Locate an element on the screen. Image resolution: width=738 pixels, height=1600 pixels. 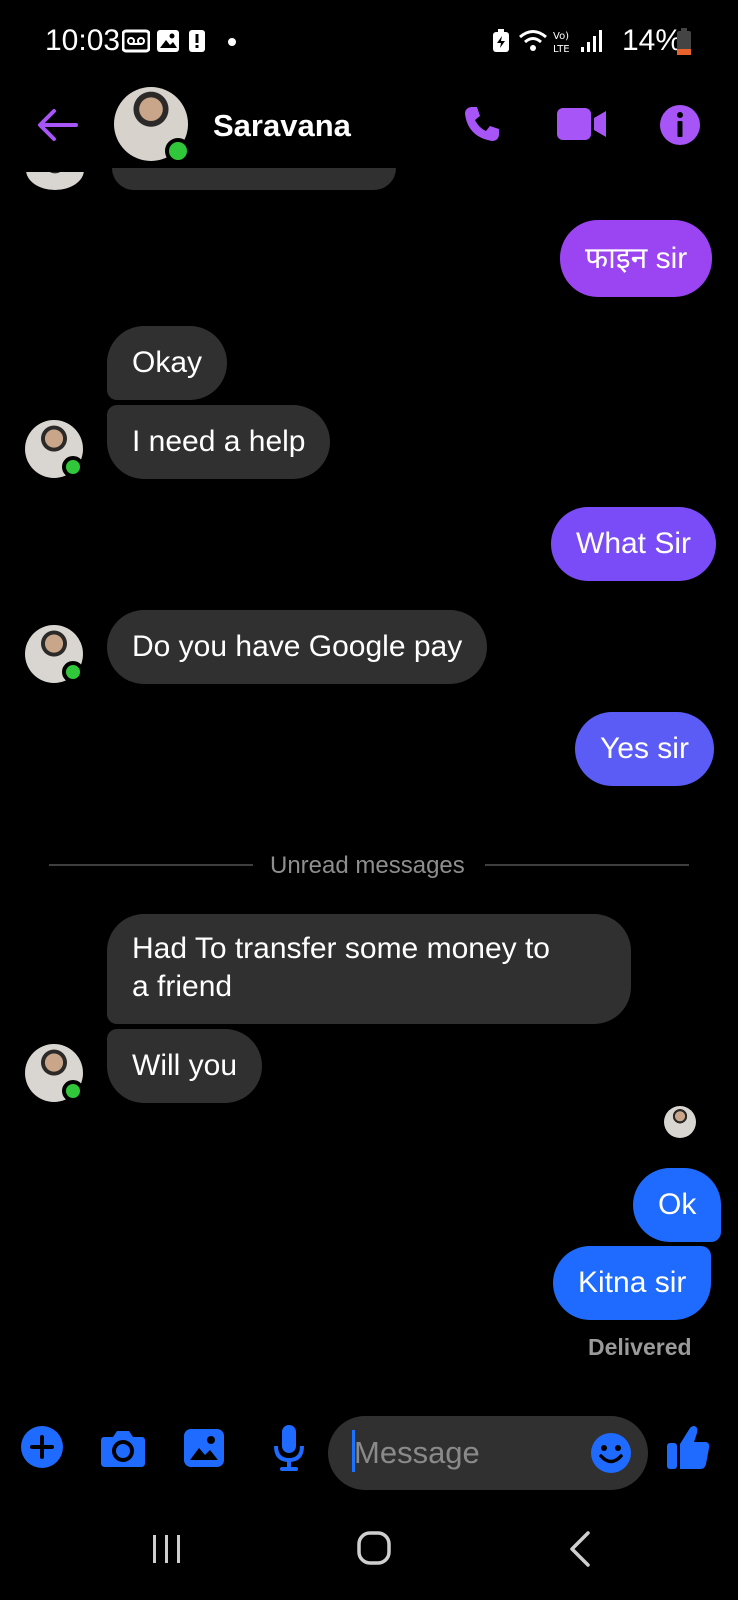
microphone-icon is located at coordinates (289, 1448).